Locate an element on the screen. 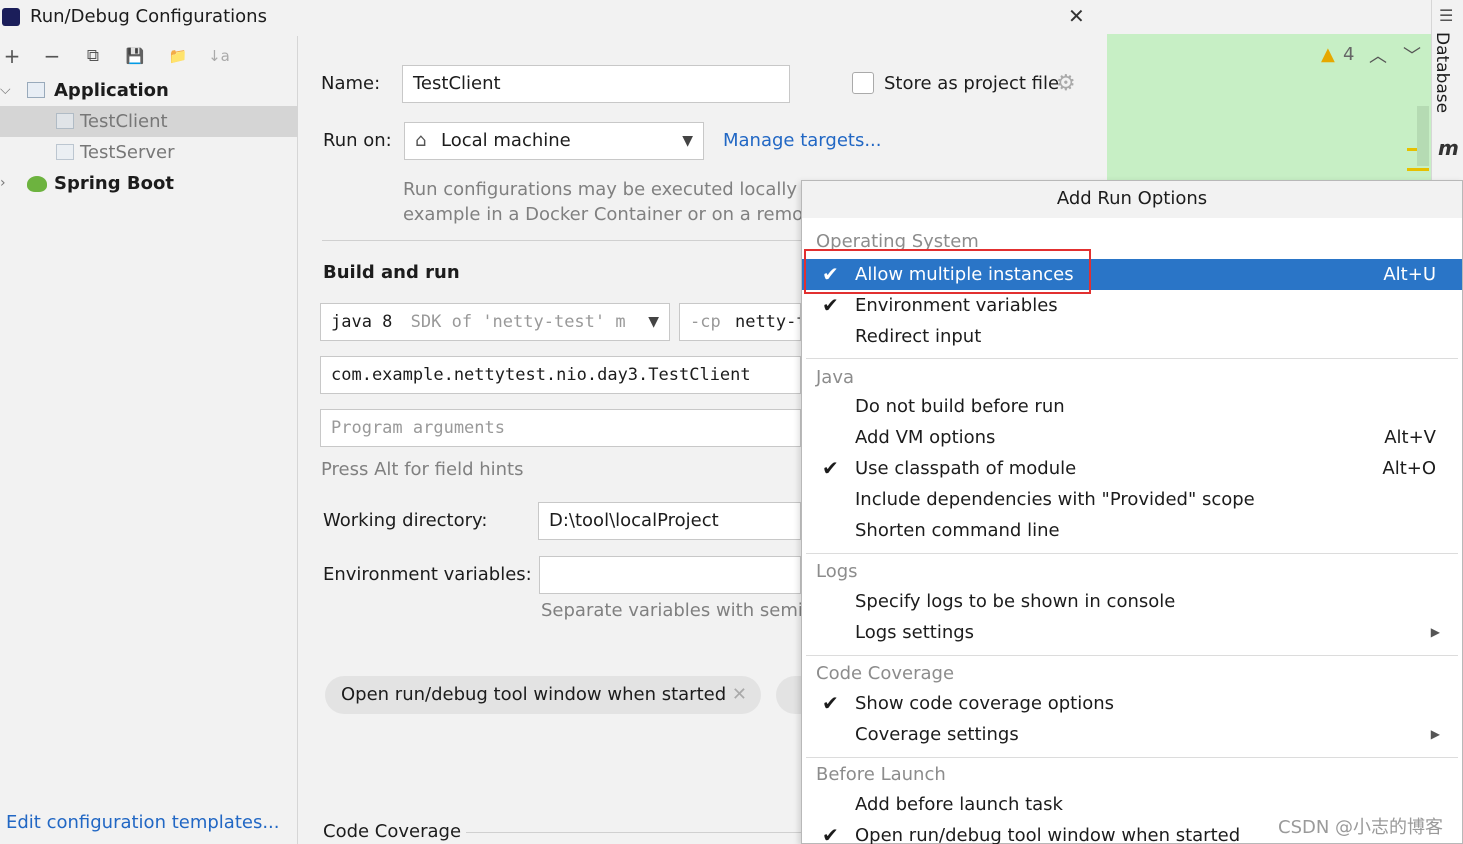 This screenshot has width=1463, height=844. classpath-select: -cp netty-t is located at coordinates (740, 322).